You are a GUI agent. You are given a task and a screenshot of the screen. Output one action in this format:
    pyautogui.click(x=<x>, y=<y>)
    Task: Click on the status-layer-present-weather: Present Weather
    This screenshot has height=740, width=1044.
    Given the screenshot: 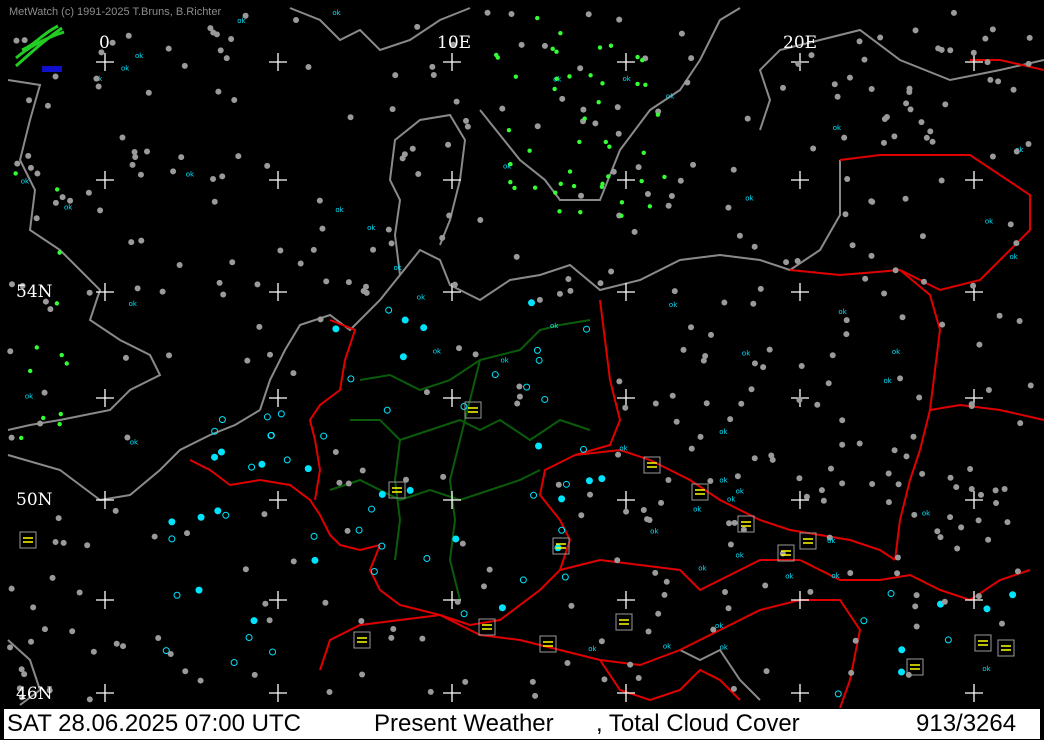 What is the action you would take?
    pyautogui.click(x=464, y=723)
    